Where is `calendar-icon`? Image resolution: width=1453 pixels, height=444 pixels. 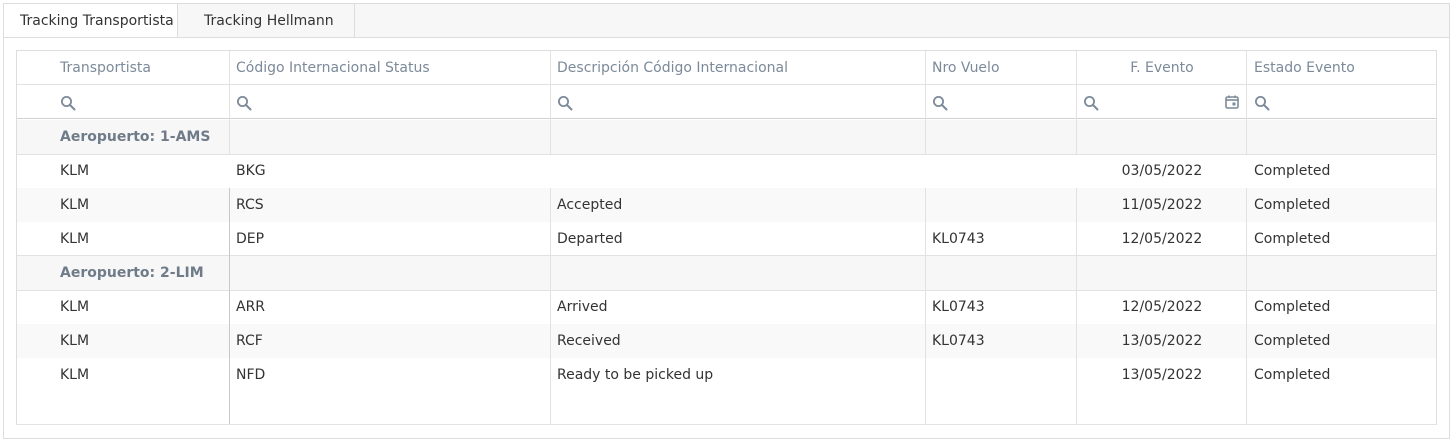
calendar-icon is located at coordinates (1232, 102).